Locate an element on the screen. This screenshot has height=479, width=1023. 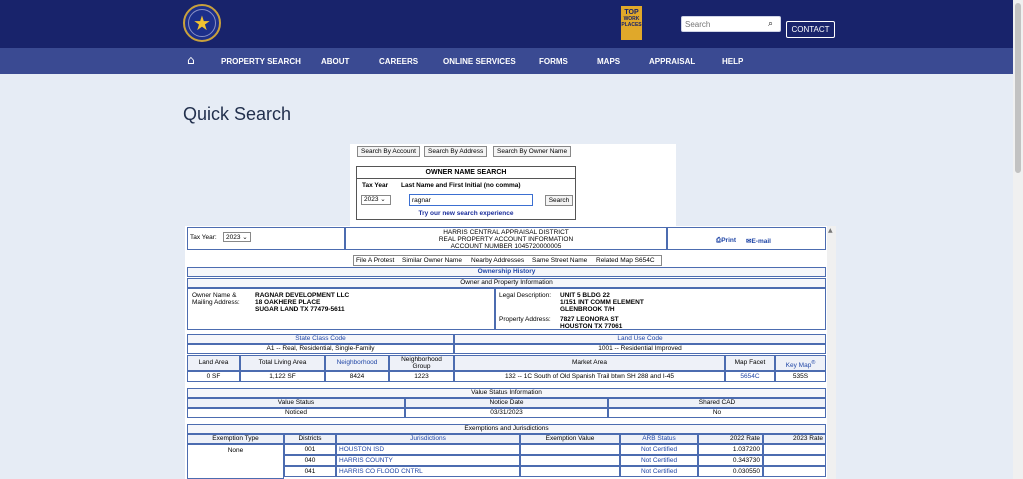
neighborhood-group-line2: Group is located at coordinates (421, 366).